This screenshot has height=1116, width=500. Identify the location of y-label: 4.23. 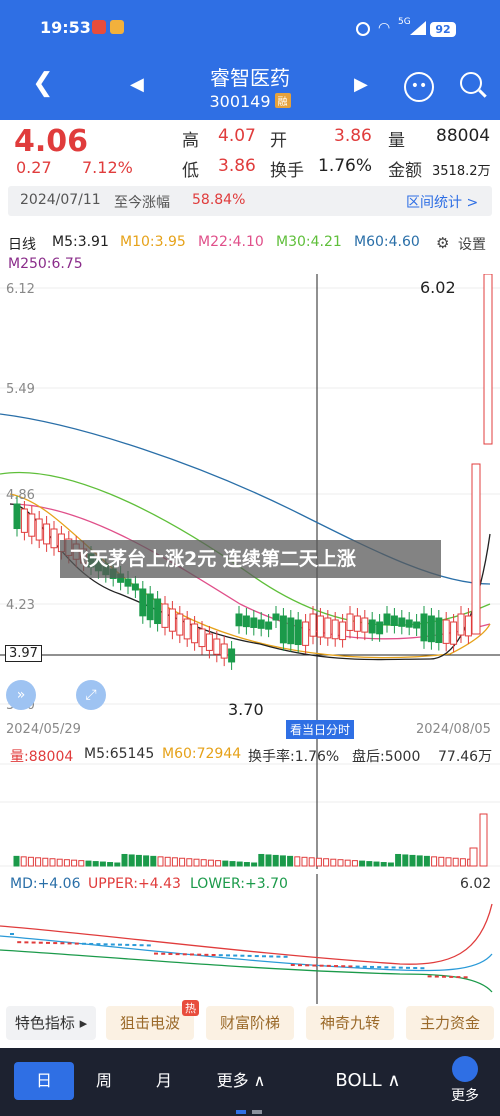
(20, 605).